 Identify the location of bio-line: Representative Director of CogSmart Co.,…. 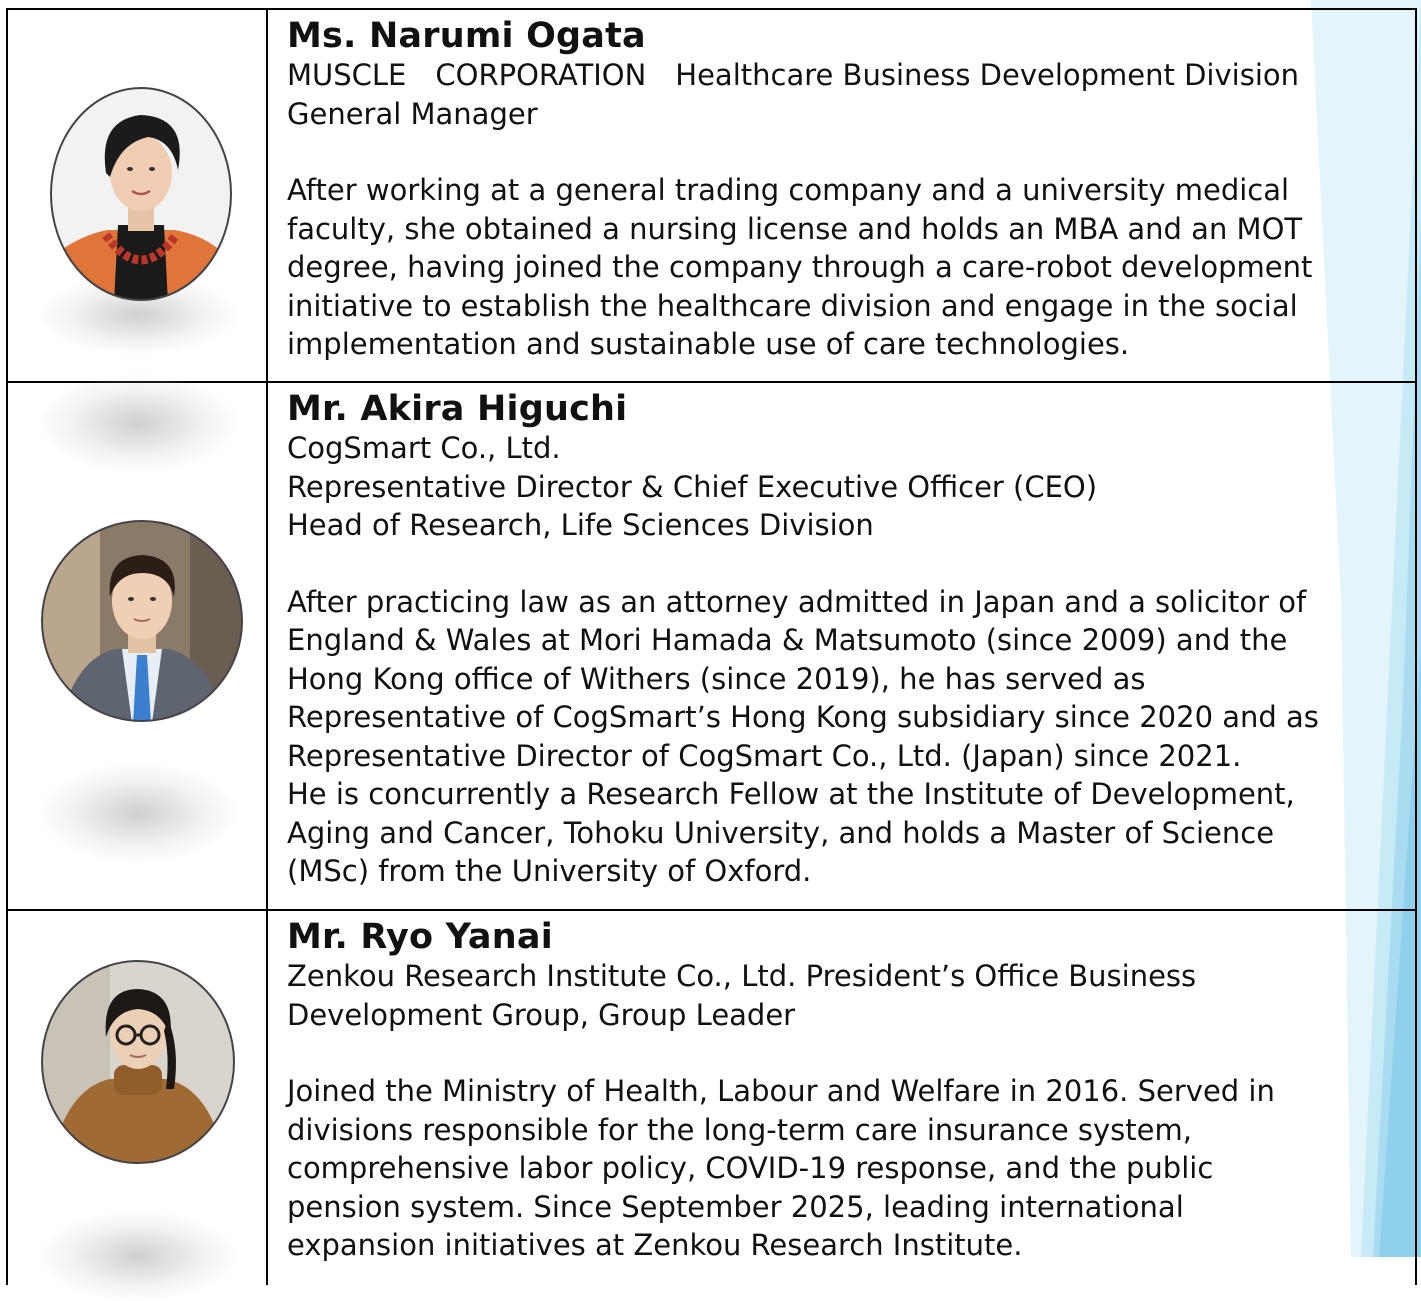
(764, 755).